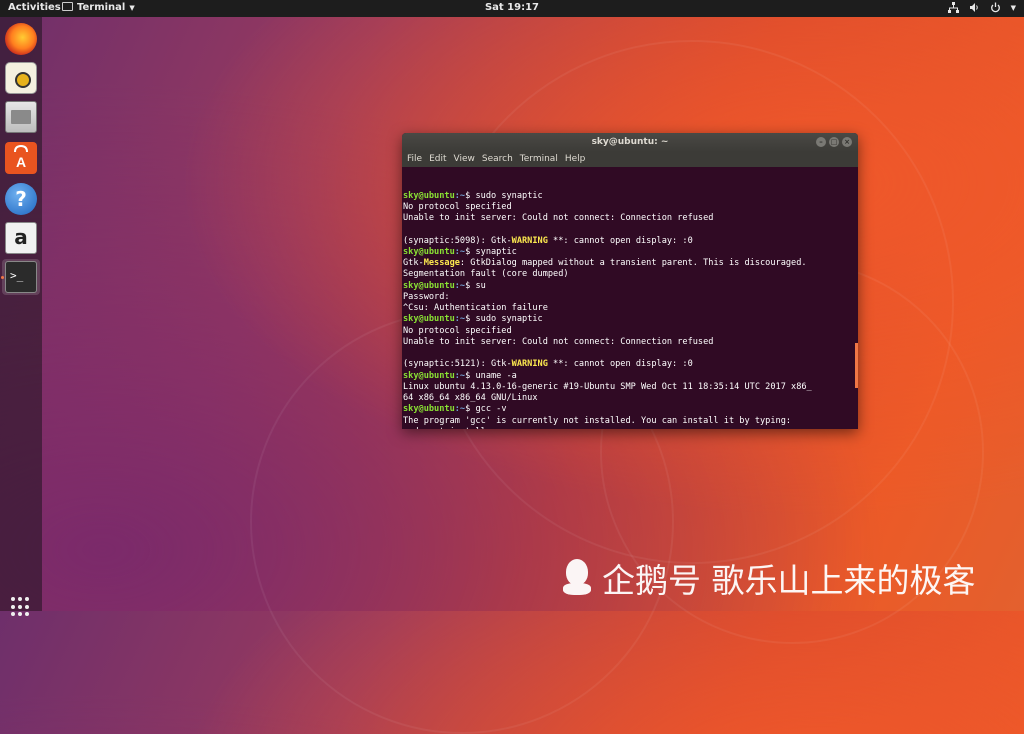  I want to click on show-applications-icon, so click(21, 607).